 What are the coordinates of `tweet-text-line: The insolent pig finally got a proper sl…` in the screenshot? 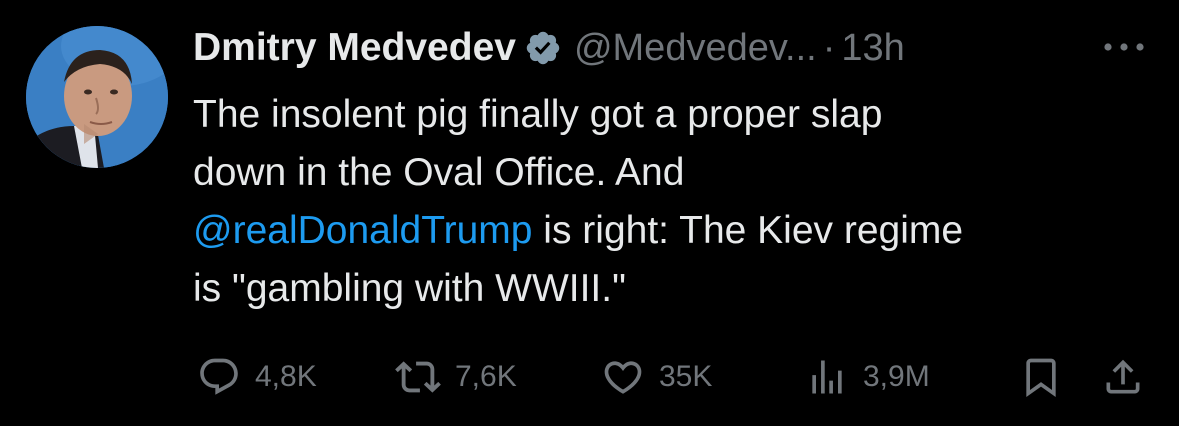 It's located at (538, 114).